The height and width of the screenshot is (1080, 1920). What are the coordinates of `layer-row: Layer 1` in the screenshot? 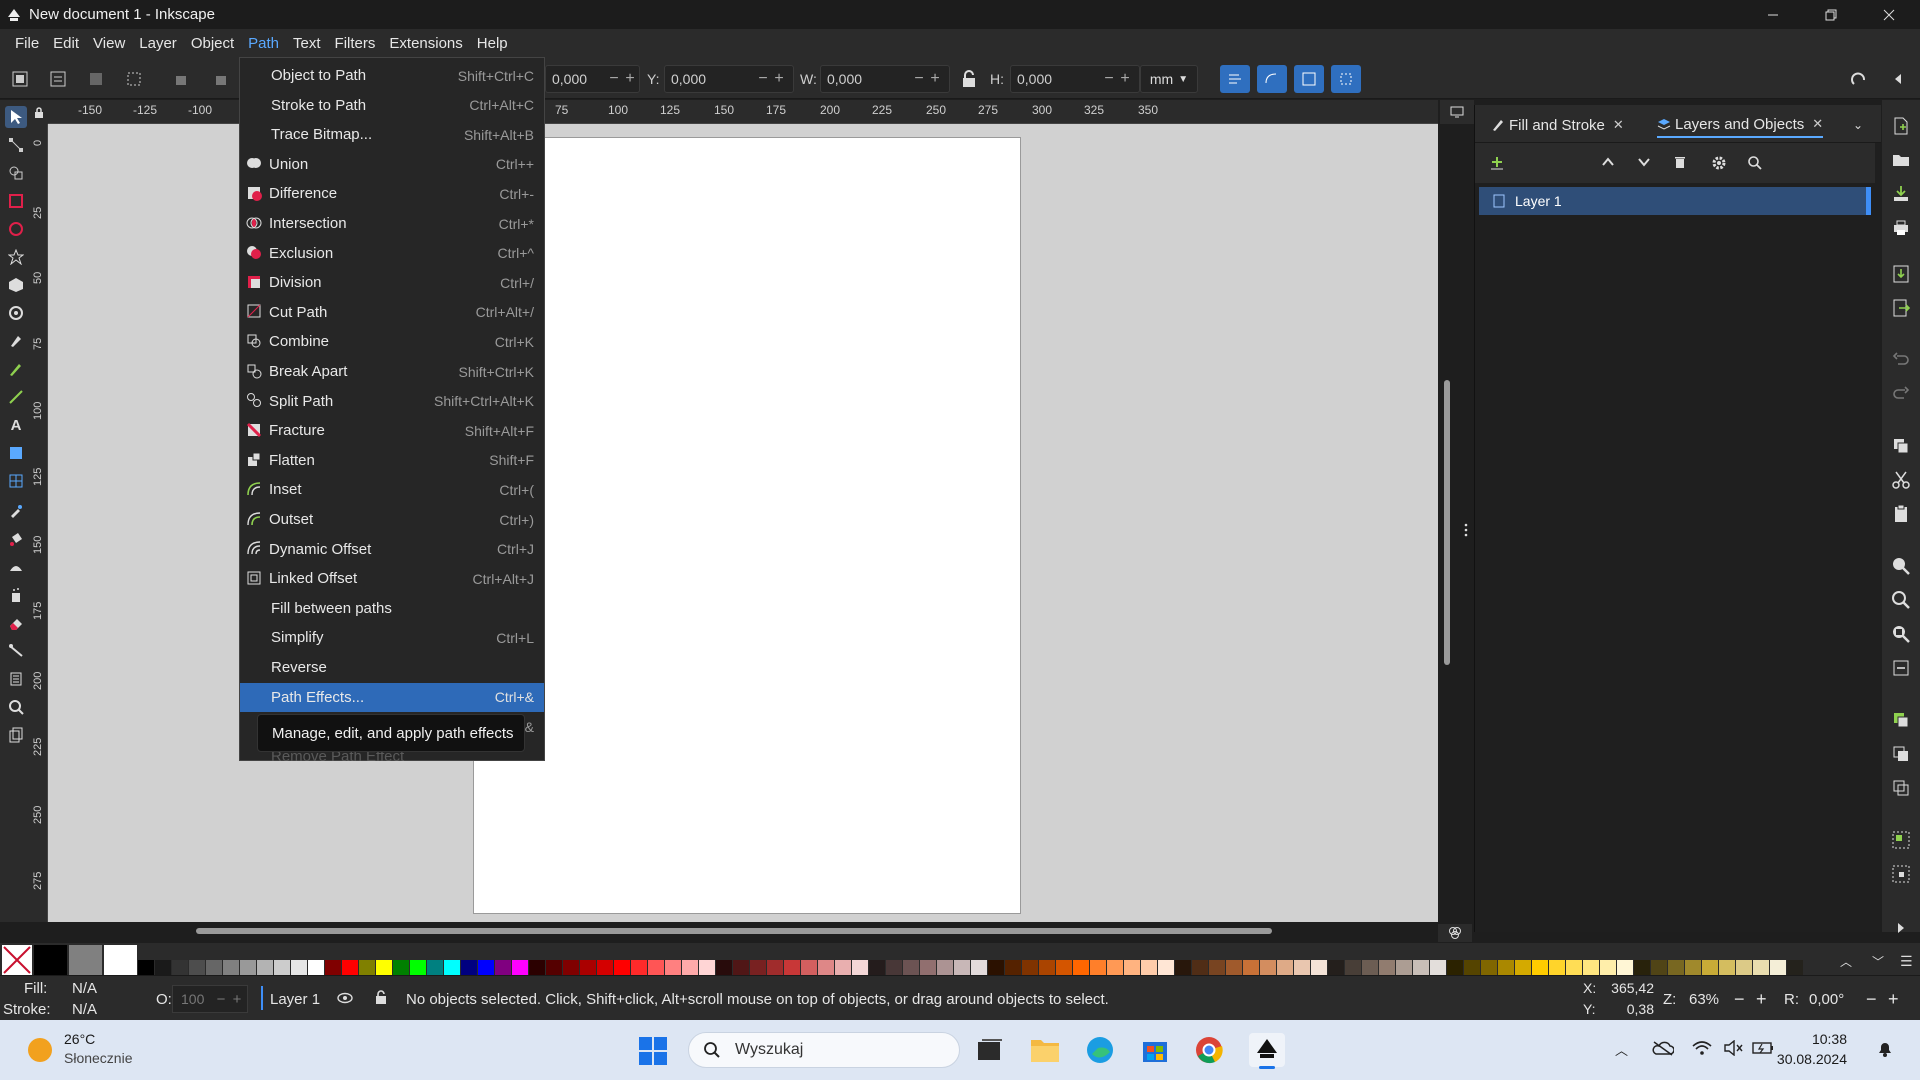 It's located at (1675, 201).